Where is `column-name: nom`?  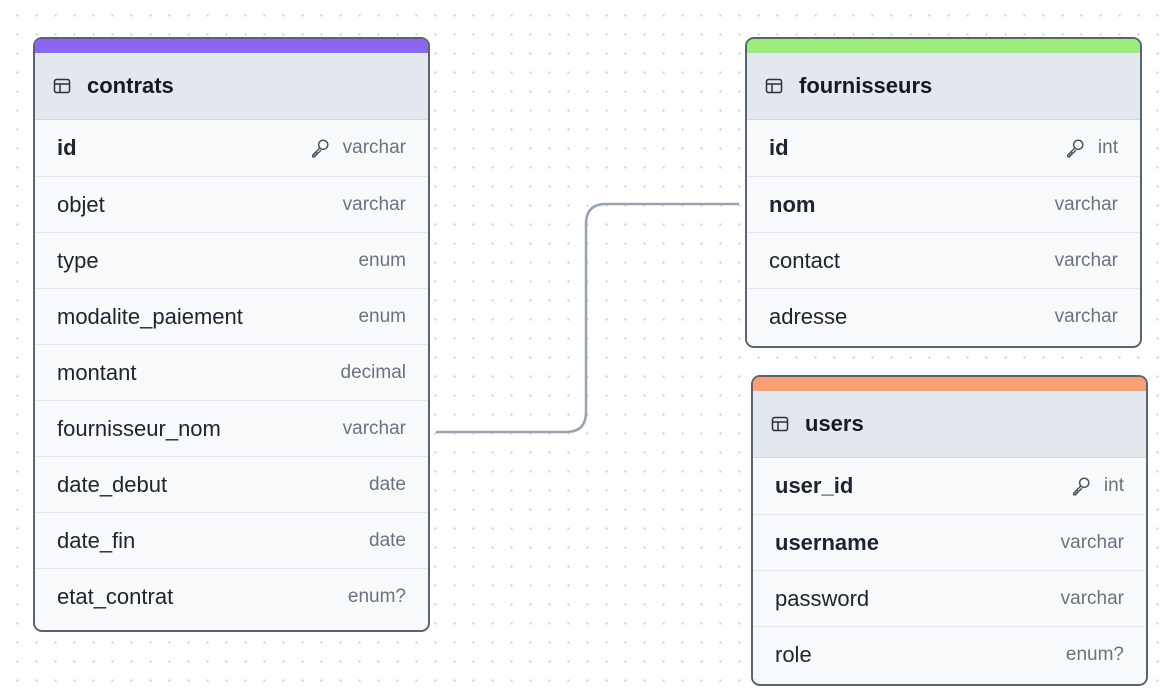
column-name: nom is located at coordinates (792, 204).